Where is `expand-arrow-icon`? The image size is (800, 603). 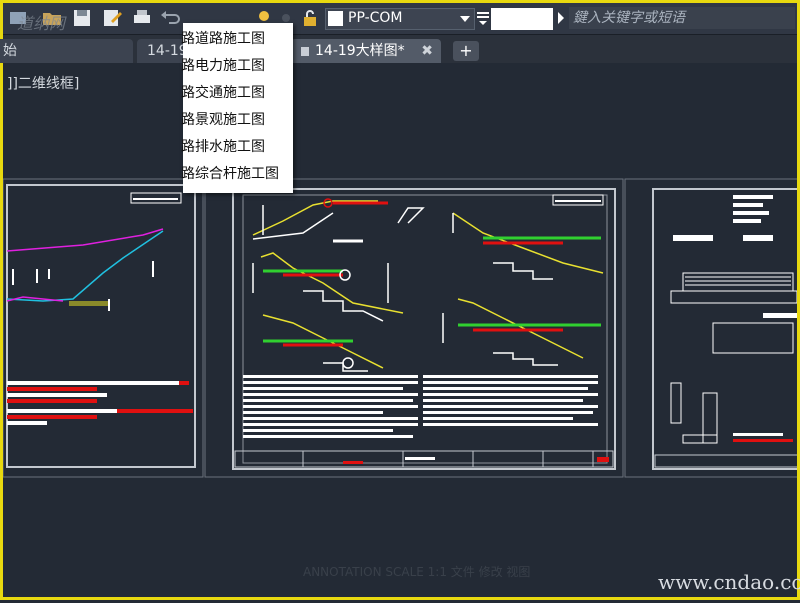 expand-arrow-icon is located at coordinates (561, 18).